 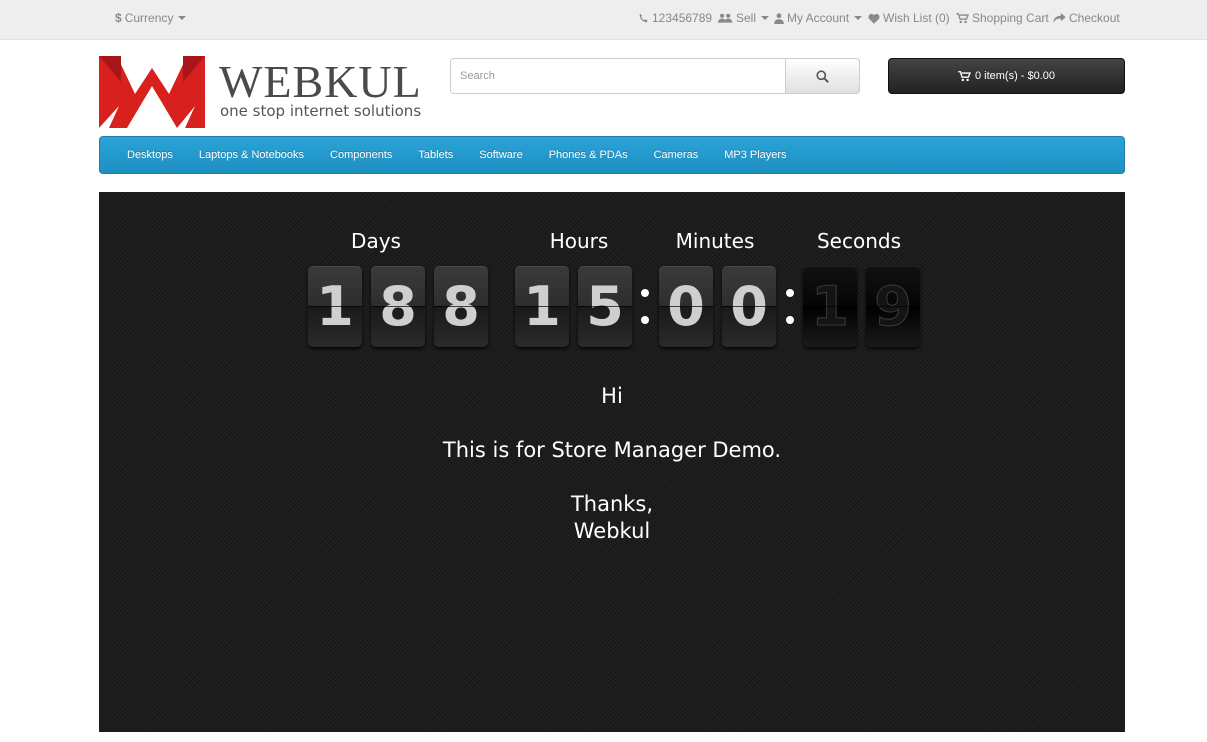 I want to click on currency-symbol: $, so click(x=118, y=18).